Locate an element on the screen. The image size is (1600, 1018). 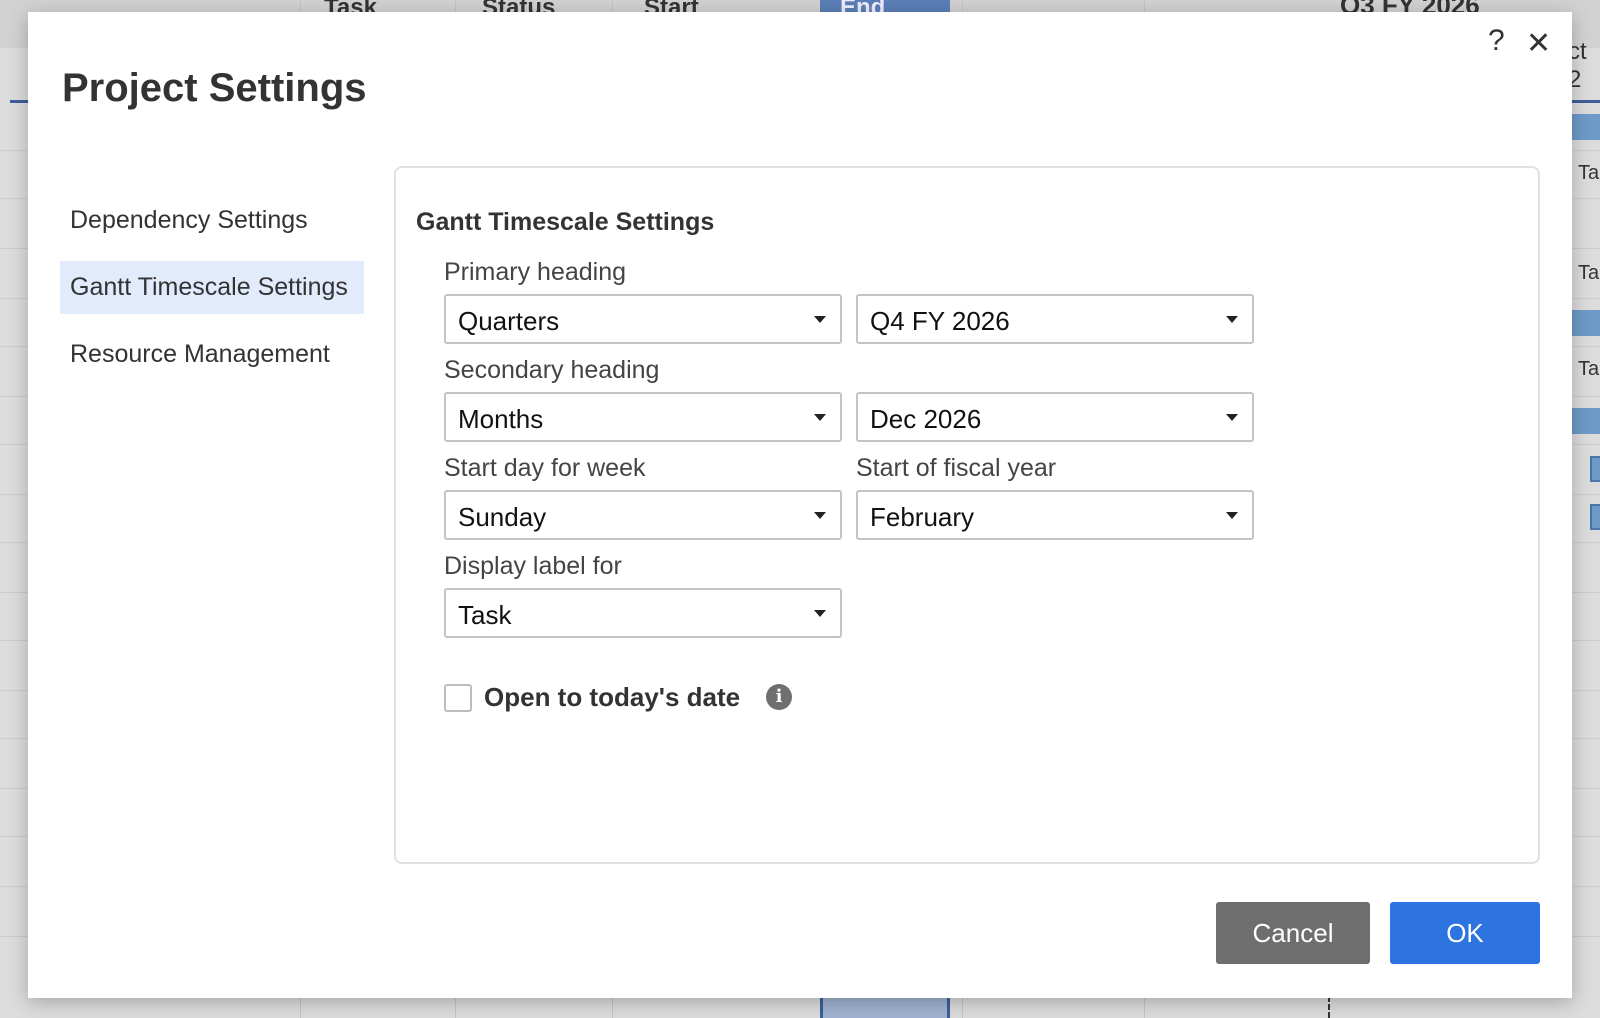
start-day-label: Start day for week is located at coordinates (545, 468).